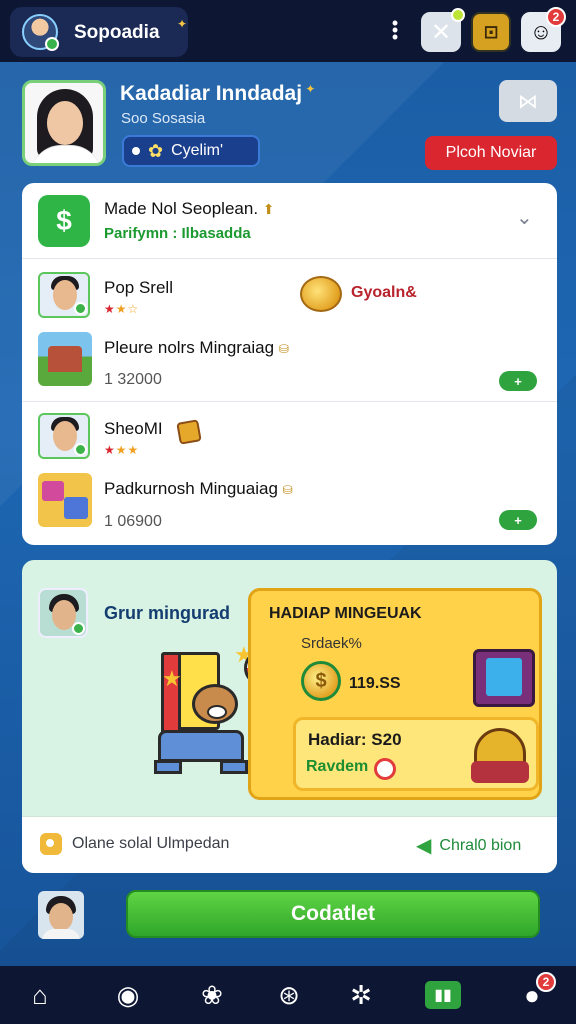 The height and width of the screenshot is (1024, 576). I want to click on more-options-icon: • • •, so click(395, 30).